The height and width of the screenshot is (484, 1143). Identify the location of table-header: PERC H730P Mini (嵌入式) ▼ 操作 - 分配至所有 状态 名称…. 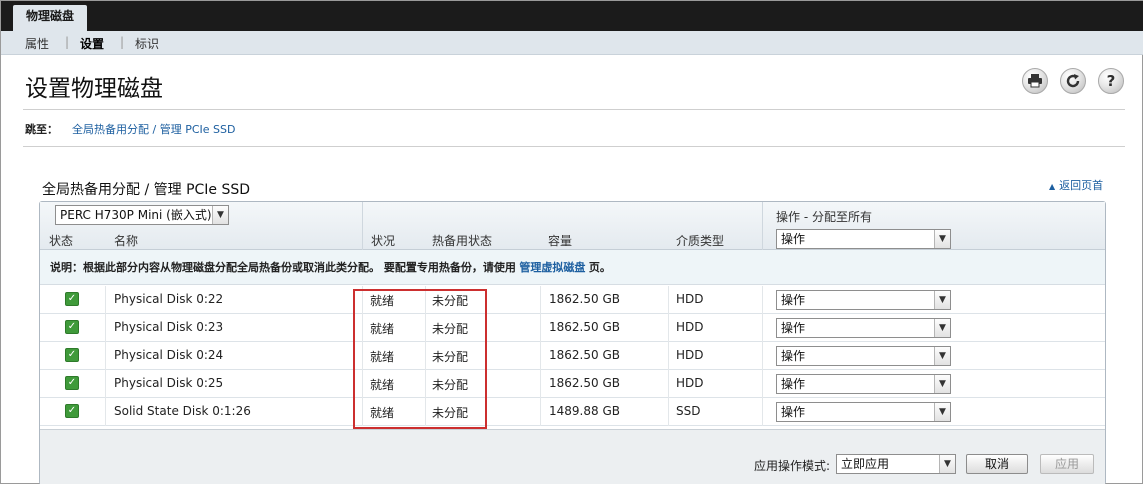
(572, 226).